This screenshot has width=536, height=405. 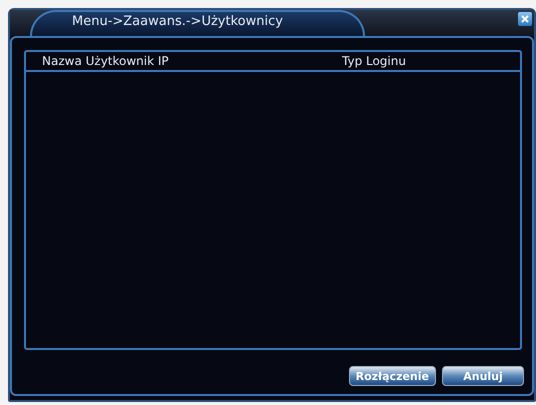 What do you see at coordinates (374, 61) in the screenshot?
I see `column-header: Typ Loginu` at bounding box center [374, 61].